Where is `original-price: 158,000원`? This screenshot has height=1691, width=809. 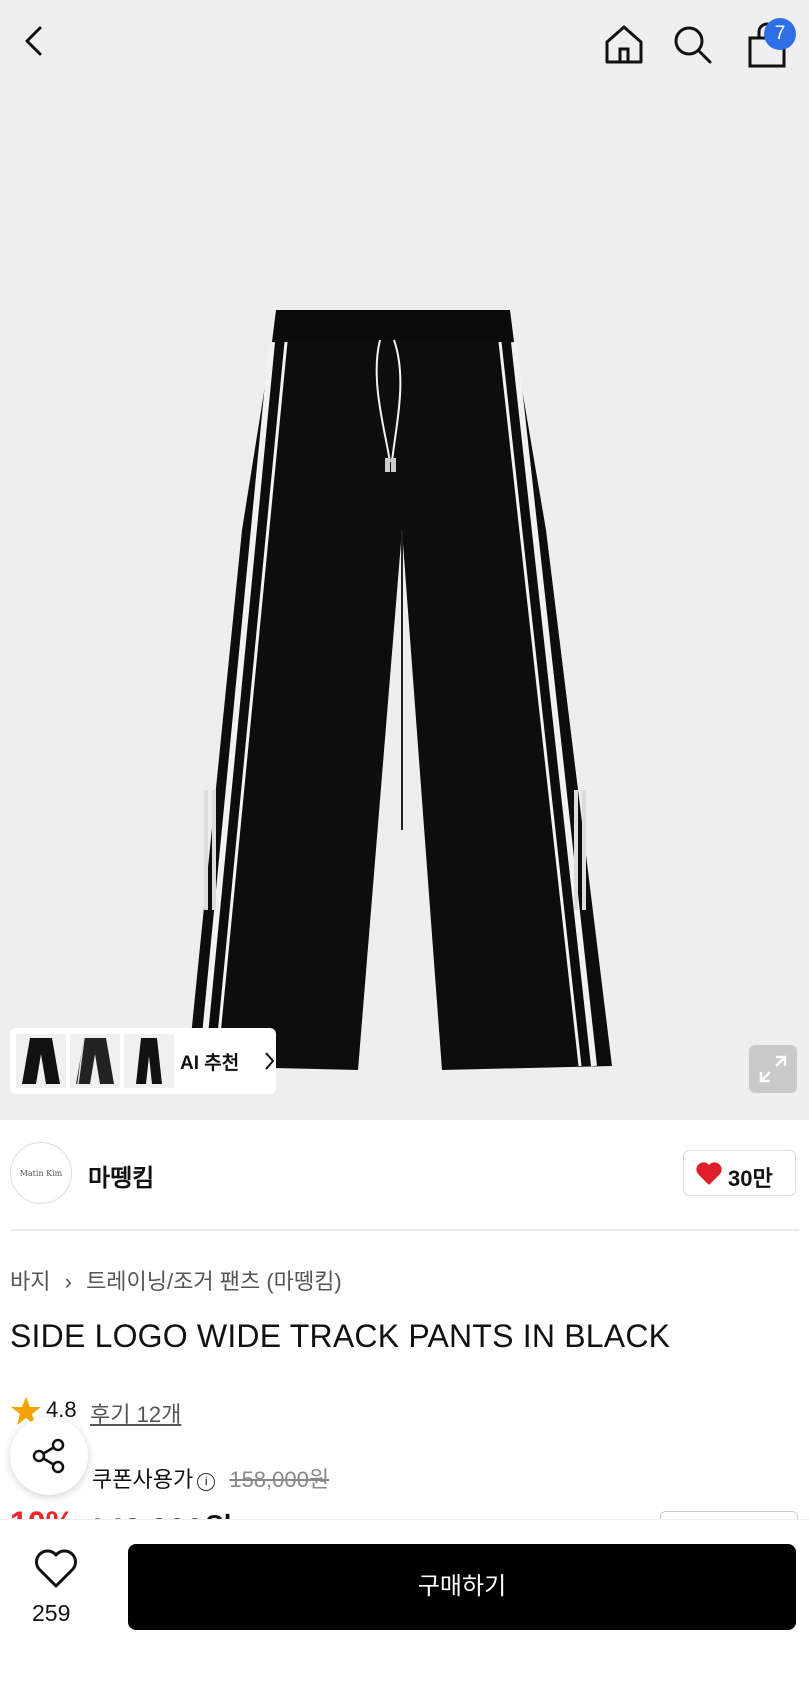 original-price: 158,000원 is located at coordinates (279, 1479).